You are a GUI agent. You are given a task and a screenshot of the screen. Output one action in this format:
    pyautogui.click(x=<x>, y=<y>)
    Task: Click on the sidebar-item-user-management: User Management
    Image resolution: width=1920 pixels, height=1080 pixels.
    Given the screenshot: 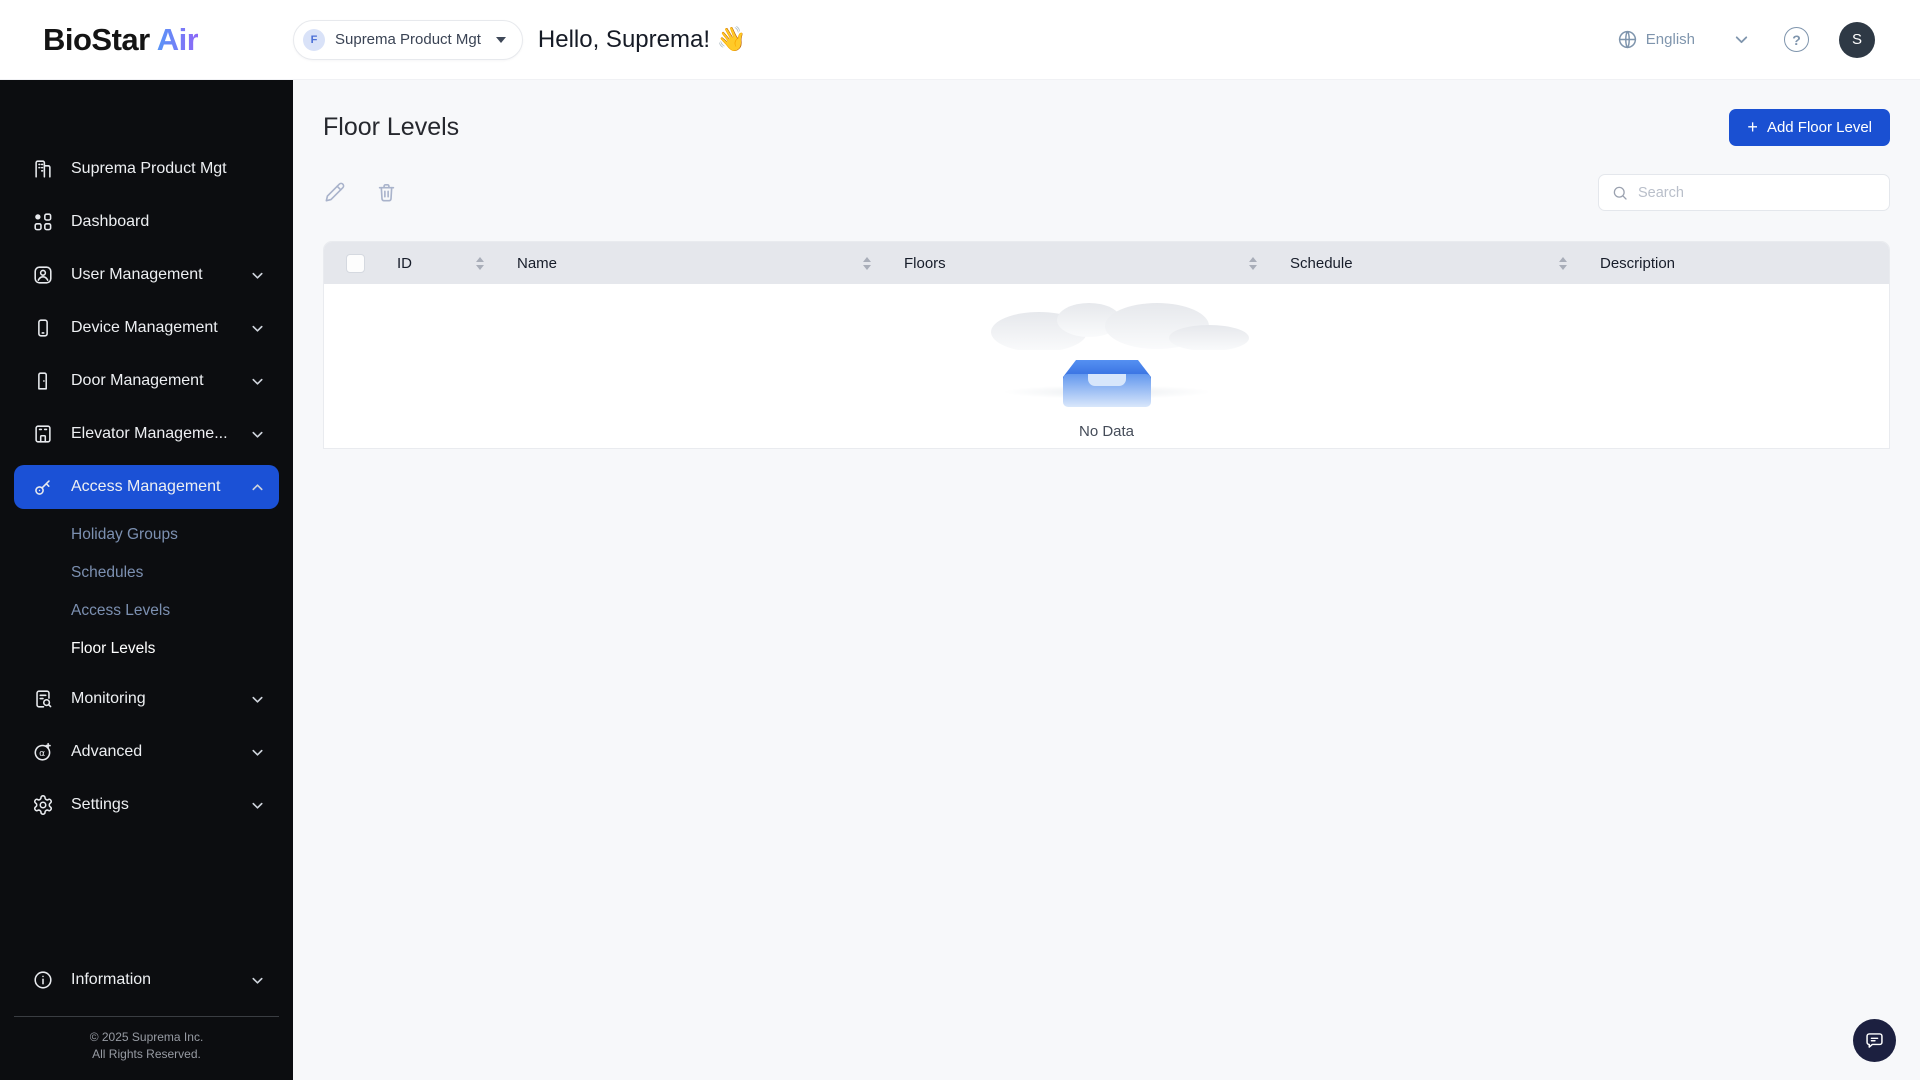 What is the action you would take?
    pyautogui.click(x=146, y=275)
    